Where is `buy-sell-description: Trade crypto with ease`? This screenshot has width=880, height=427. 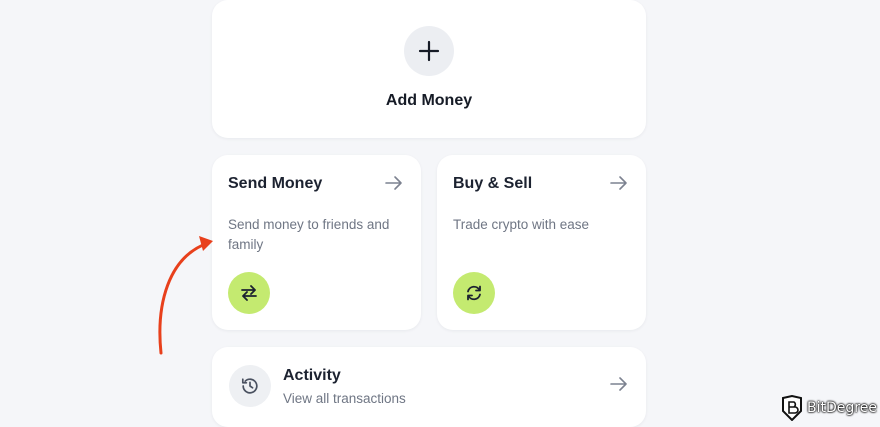
buy-sell-description: Trade crypto with ease is located at coordinates (521, 224).